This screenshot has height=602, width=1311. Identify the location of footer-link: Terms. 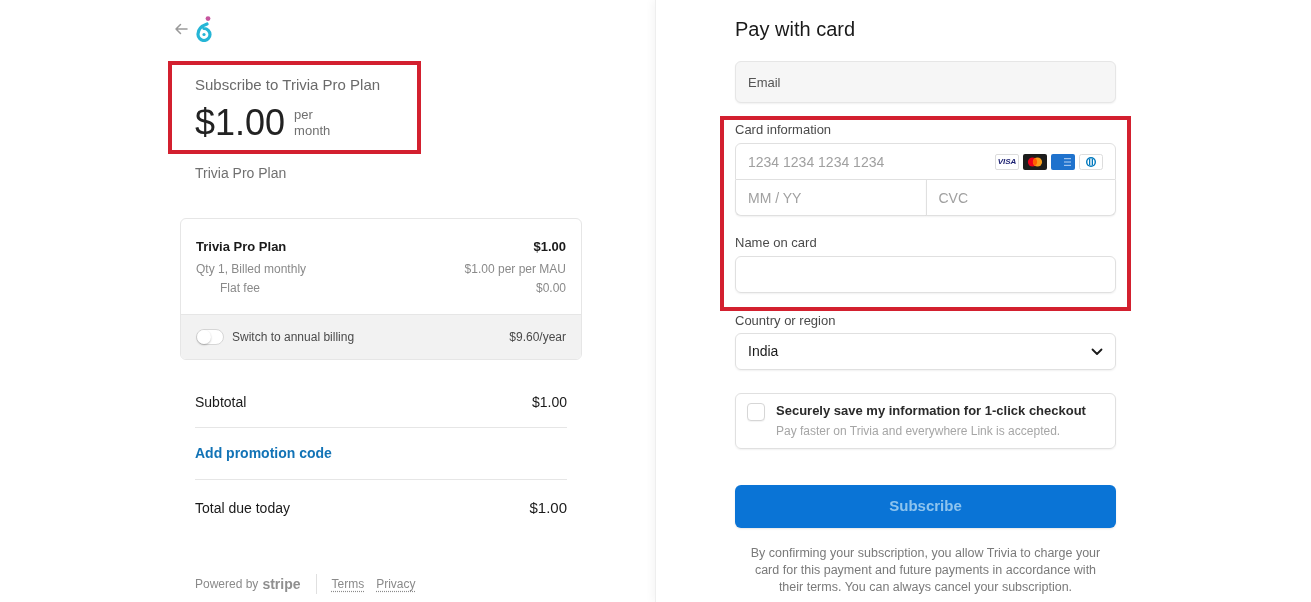
(348, 584).